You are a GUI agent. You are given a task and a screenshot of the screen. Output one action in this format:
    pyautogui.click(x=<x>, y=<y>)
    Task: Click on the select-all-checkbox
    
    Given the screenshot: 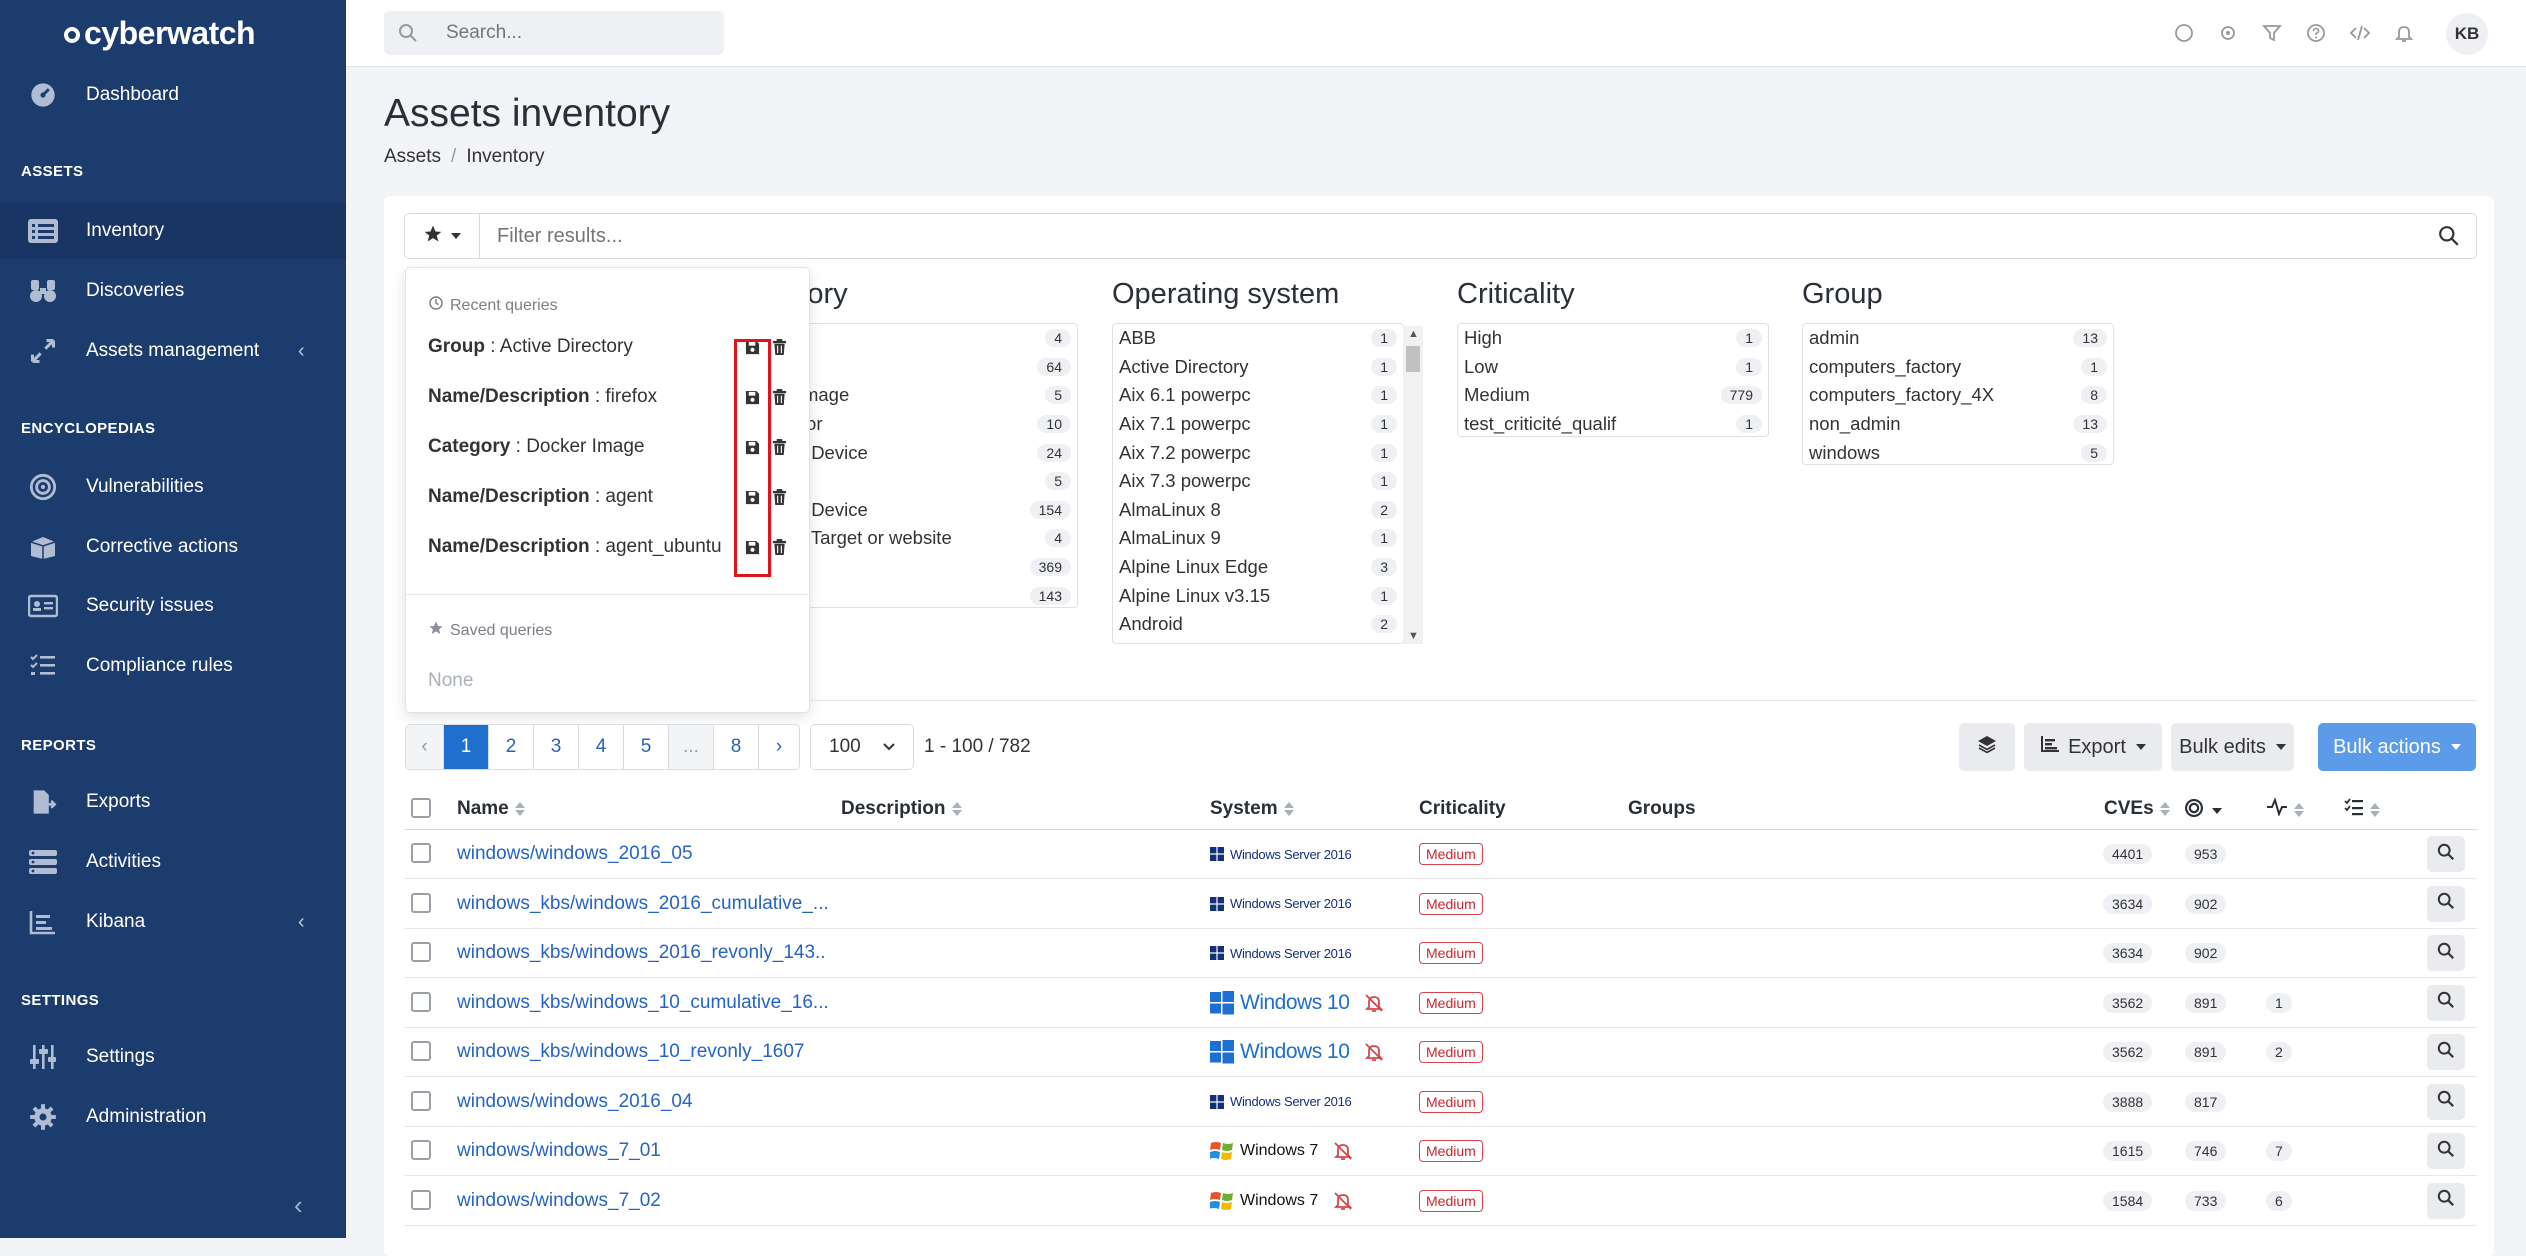 What is the action you would take?
    pyautogui.click(x=421, y=808)
    